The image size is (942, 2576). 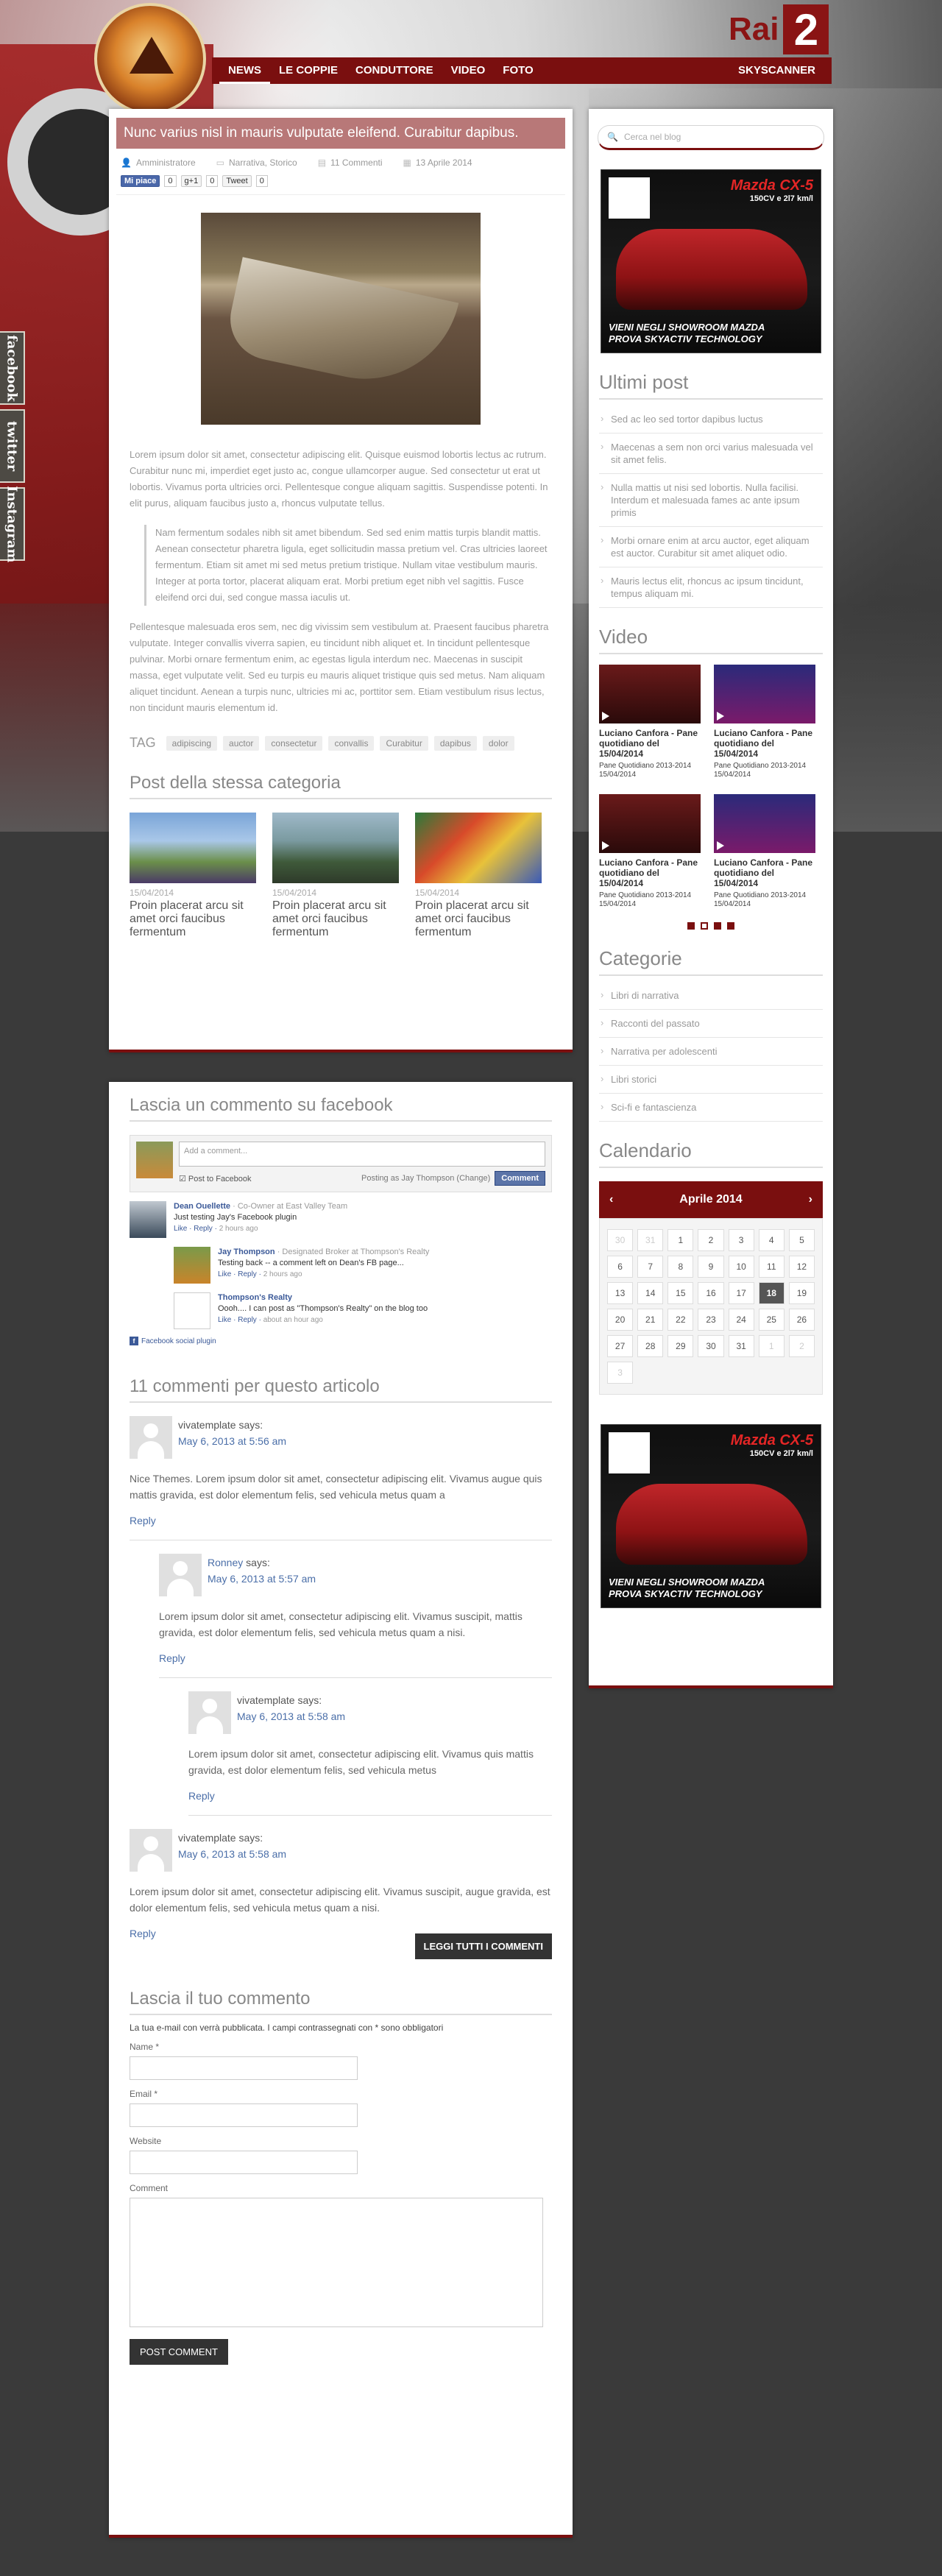 What do you see at coordinates (711, 1080) in the screenshot?
I see `category-link: Libri storici` at bounding box center [711, 1080].